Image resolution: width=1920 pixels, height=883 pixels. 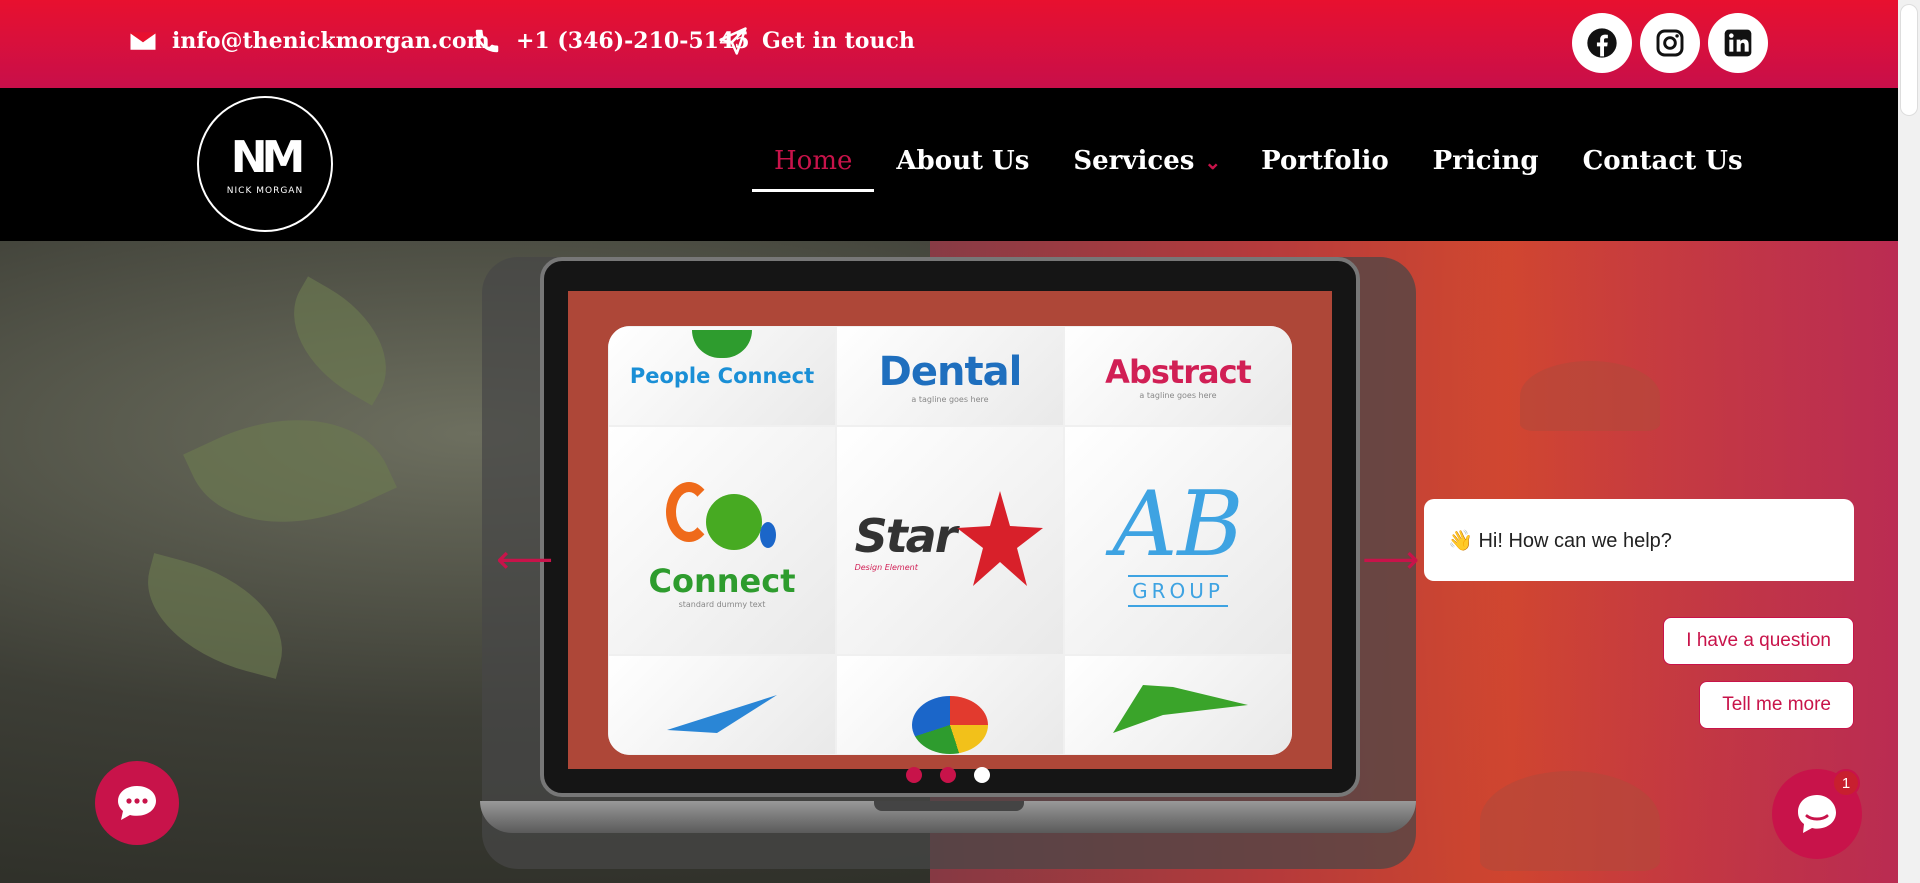 I want to click on logo-title: Star, so click(x=906, y=536).